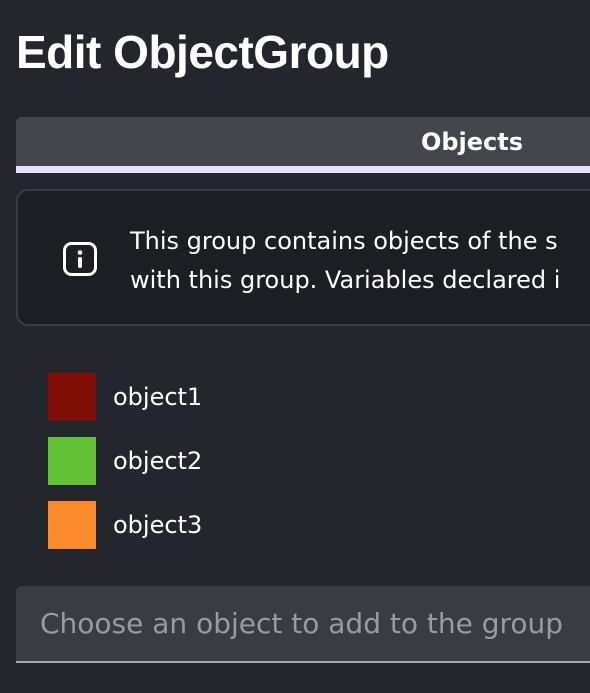 This screenshot has height=693, width=590. I want to click on info-text-line: This group contains objects of the s, so click(344, 241).